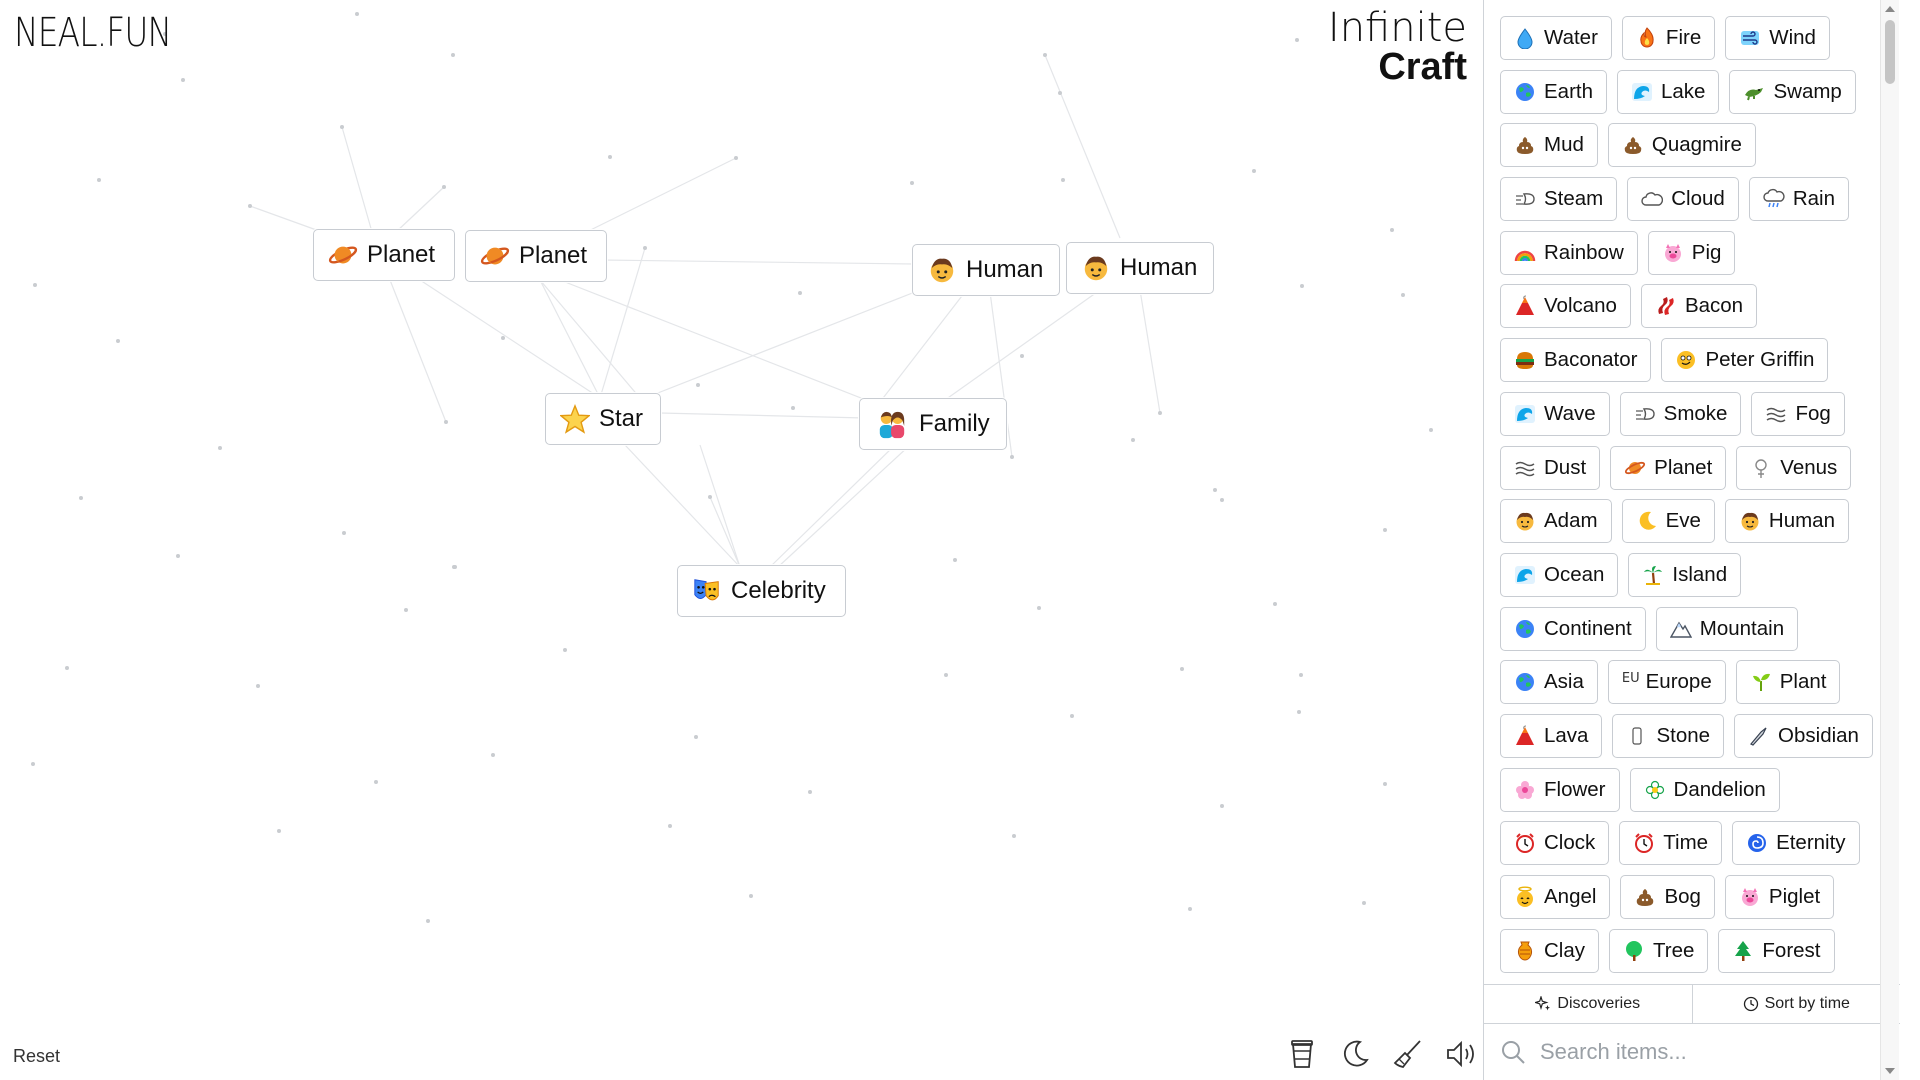 The height and width of the screenshot is (1080, 1920). I want to click on items-row: Asia EU Europe Plant, so click(1700, 682).